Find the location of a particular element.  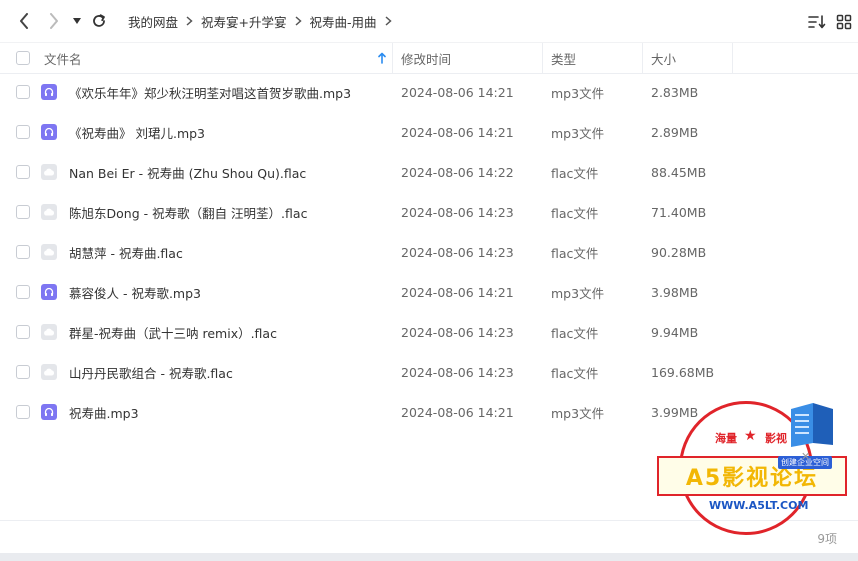

refresh-button is located at coordinates (99, 21).